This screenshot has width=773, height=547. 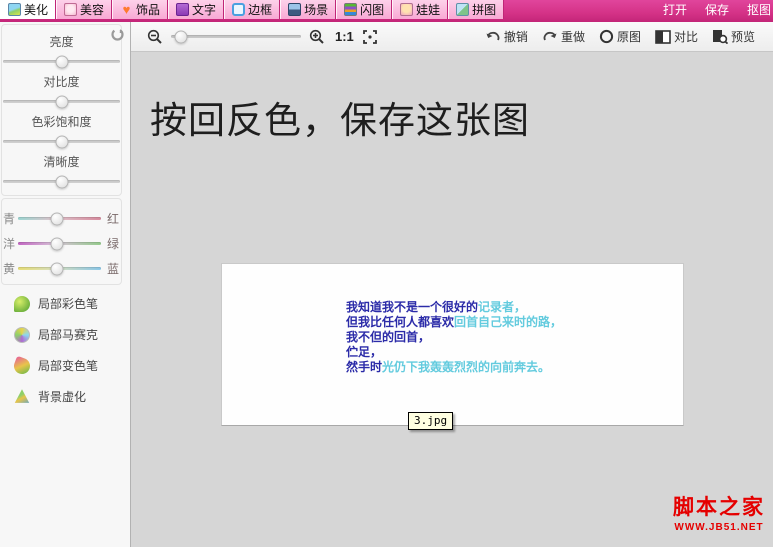 I want to click on zoom-controls: 1:1, so click(x=262, y=37).